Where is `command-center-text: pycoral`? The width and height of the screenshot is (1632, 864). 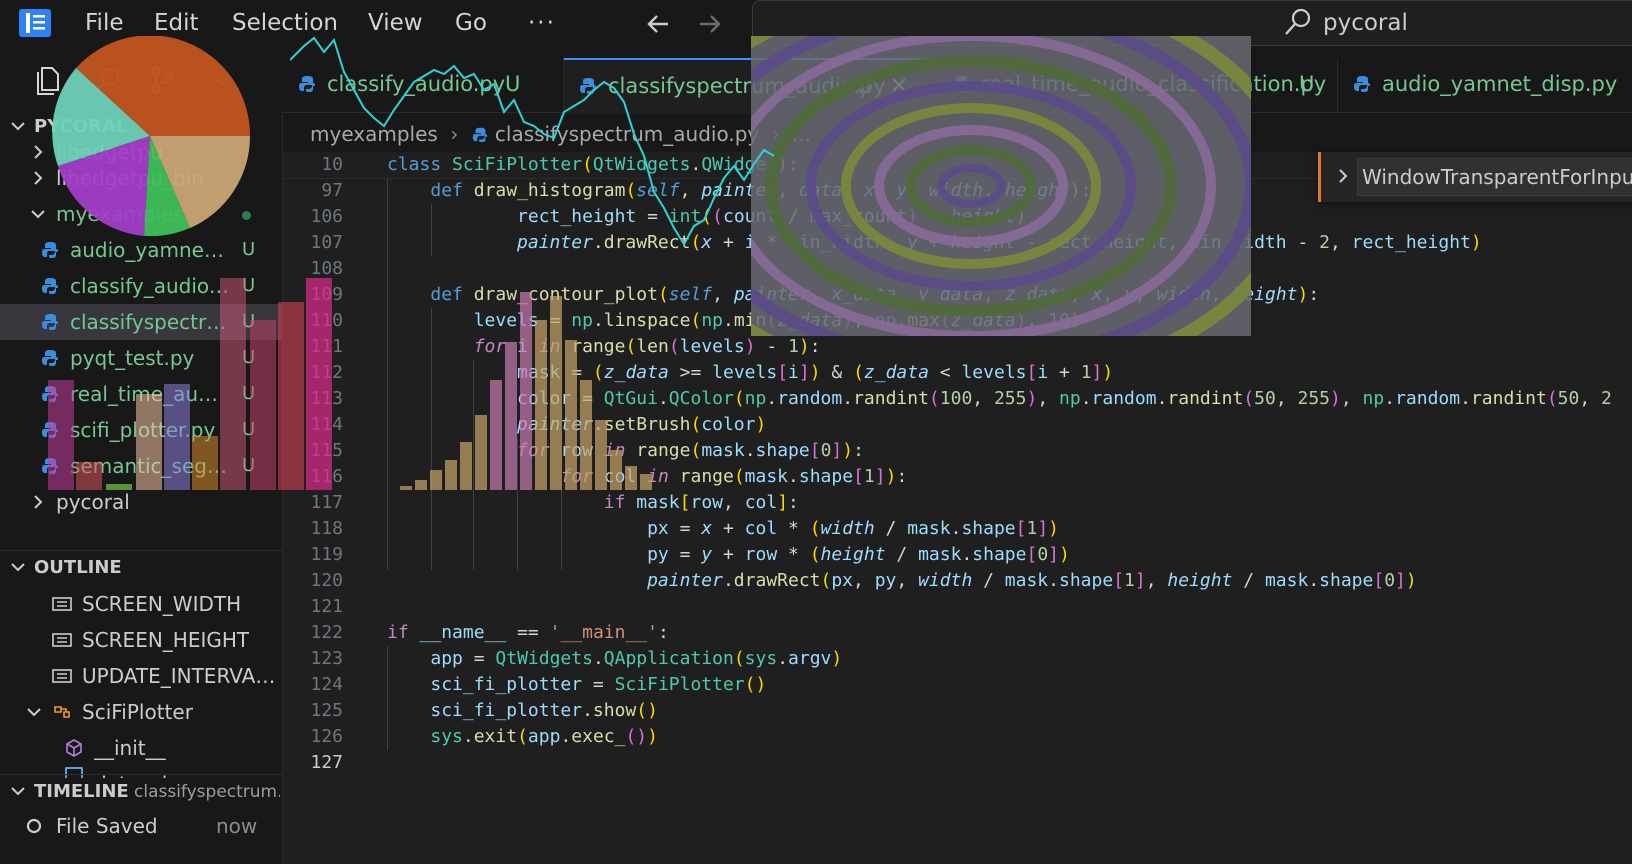 command-center-text: pycoral is located at coordinates (1365, 23).